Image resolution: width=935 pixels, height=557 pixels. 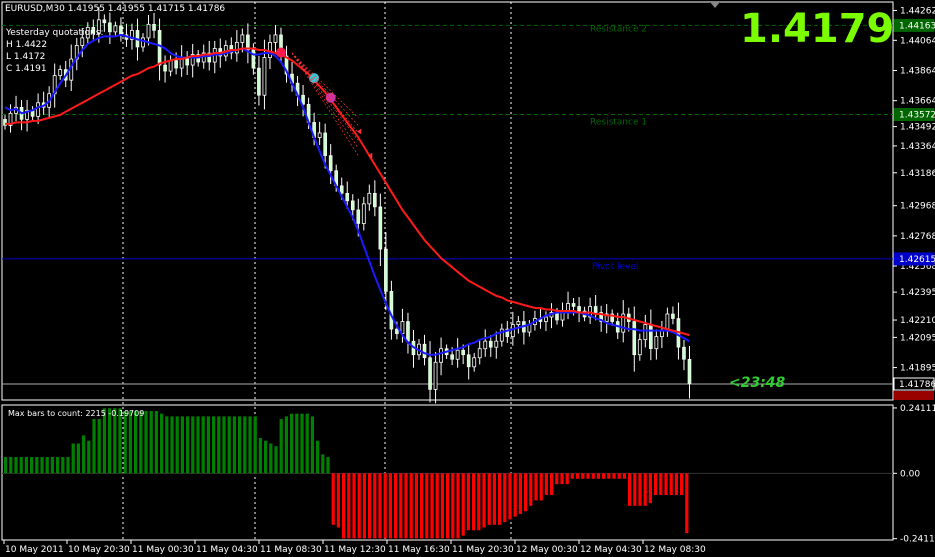 What do you see at coordinates (26, 57) in the screenshot?
I see `yesterday-low: L 1.4172` at bounding box center [26, 57].